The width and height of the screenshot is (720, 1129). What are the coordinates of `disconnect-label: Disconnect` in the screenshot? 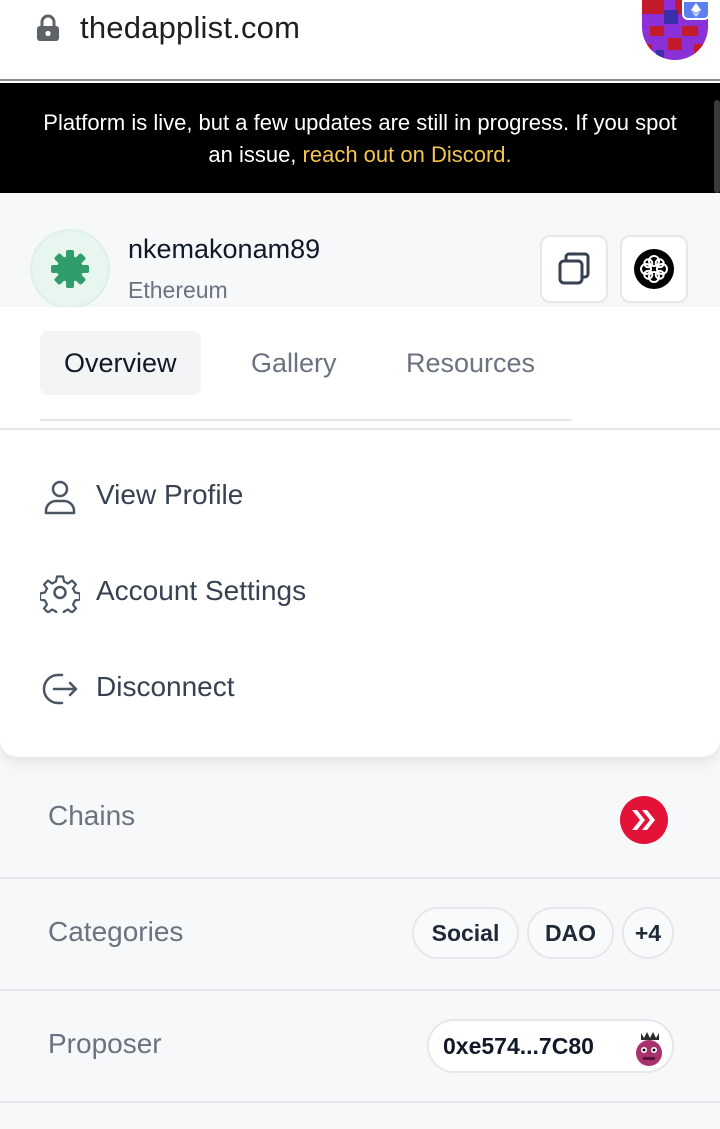 It's located at (165, 686).